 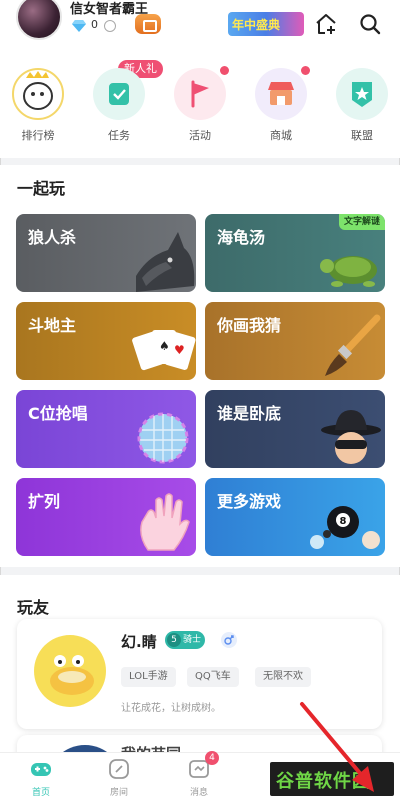 I want to click on turtle-icon, so click(x=348, y=271).